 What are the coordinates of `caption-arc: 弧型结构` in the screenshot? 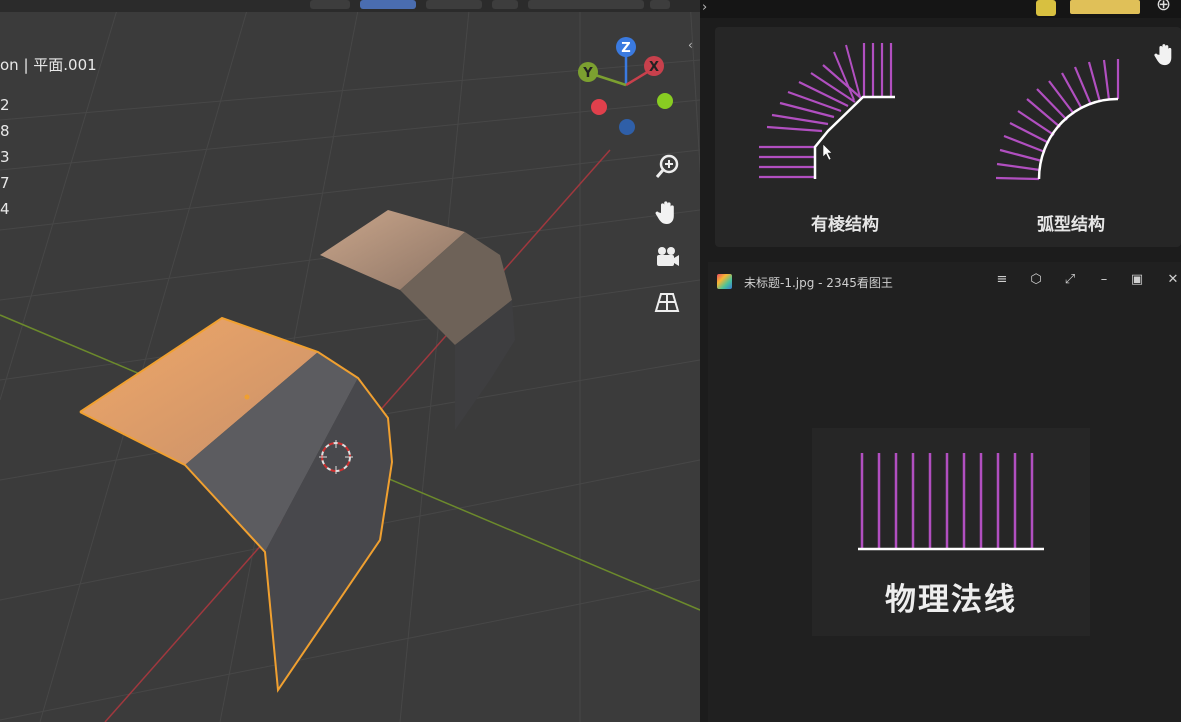 It's located at (1071, 225).